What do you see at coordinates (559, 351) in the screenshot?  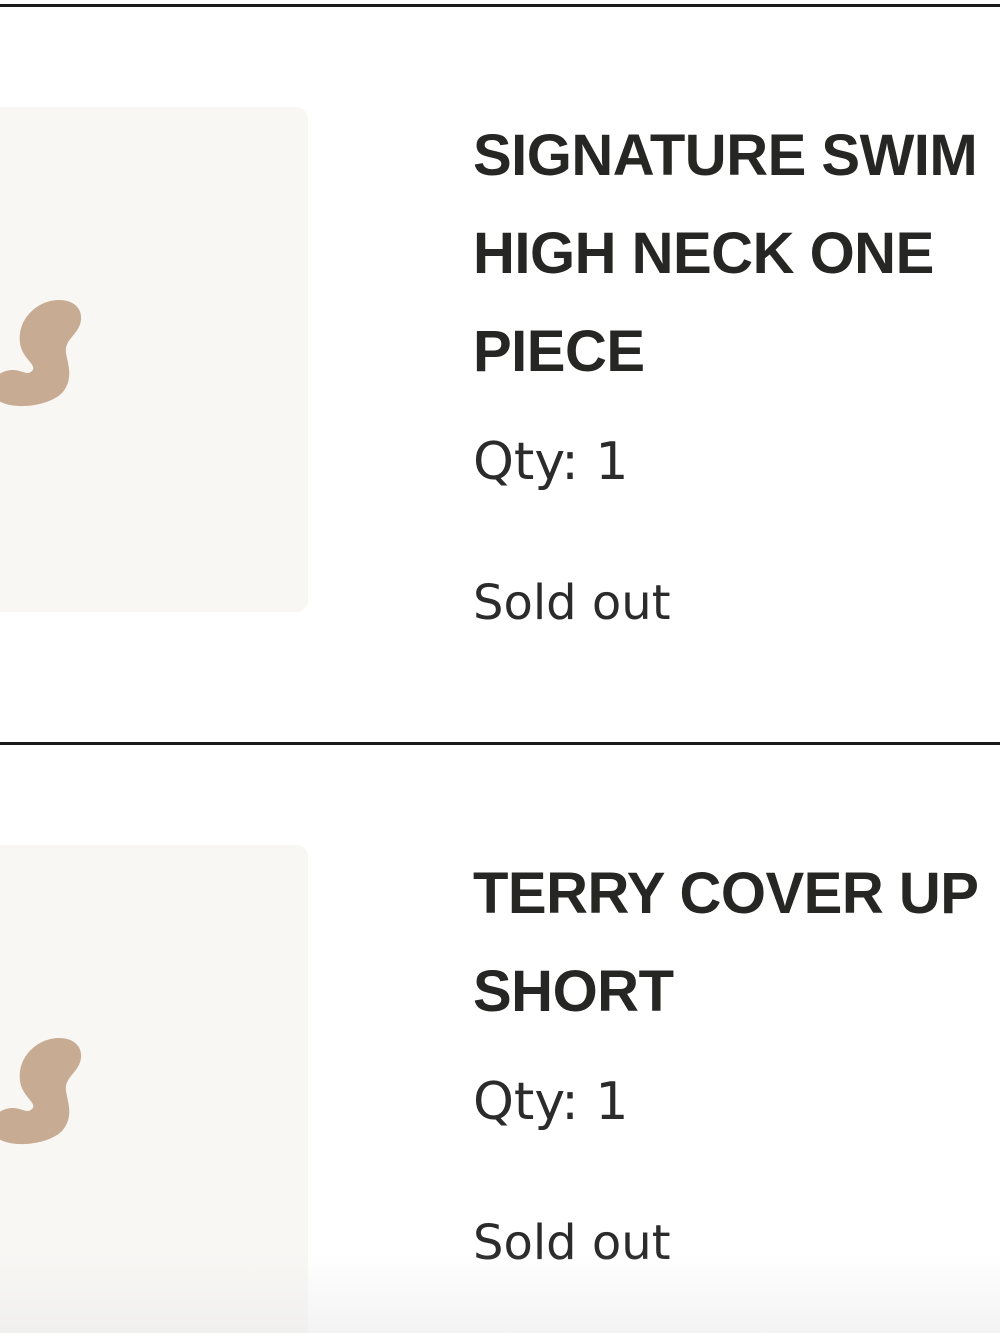 I see `product-title-line: PIECE` at bounding box center [559, 351].